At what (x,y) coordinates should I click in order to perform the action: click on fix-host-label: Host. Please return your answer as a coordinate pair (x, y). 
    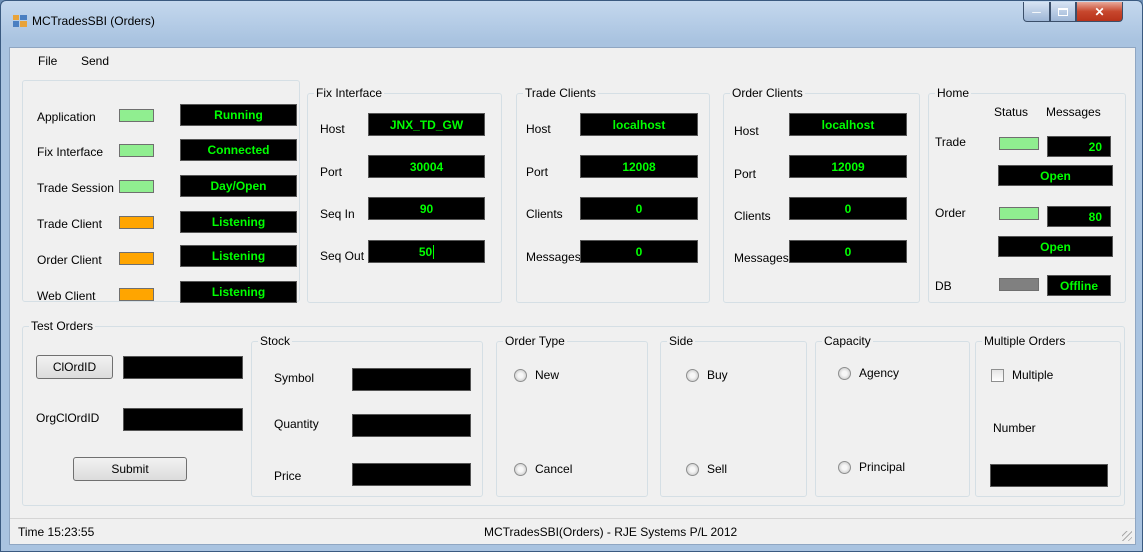
    Looking at the image, I should click on (332, 129).